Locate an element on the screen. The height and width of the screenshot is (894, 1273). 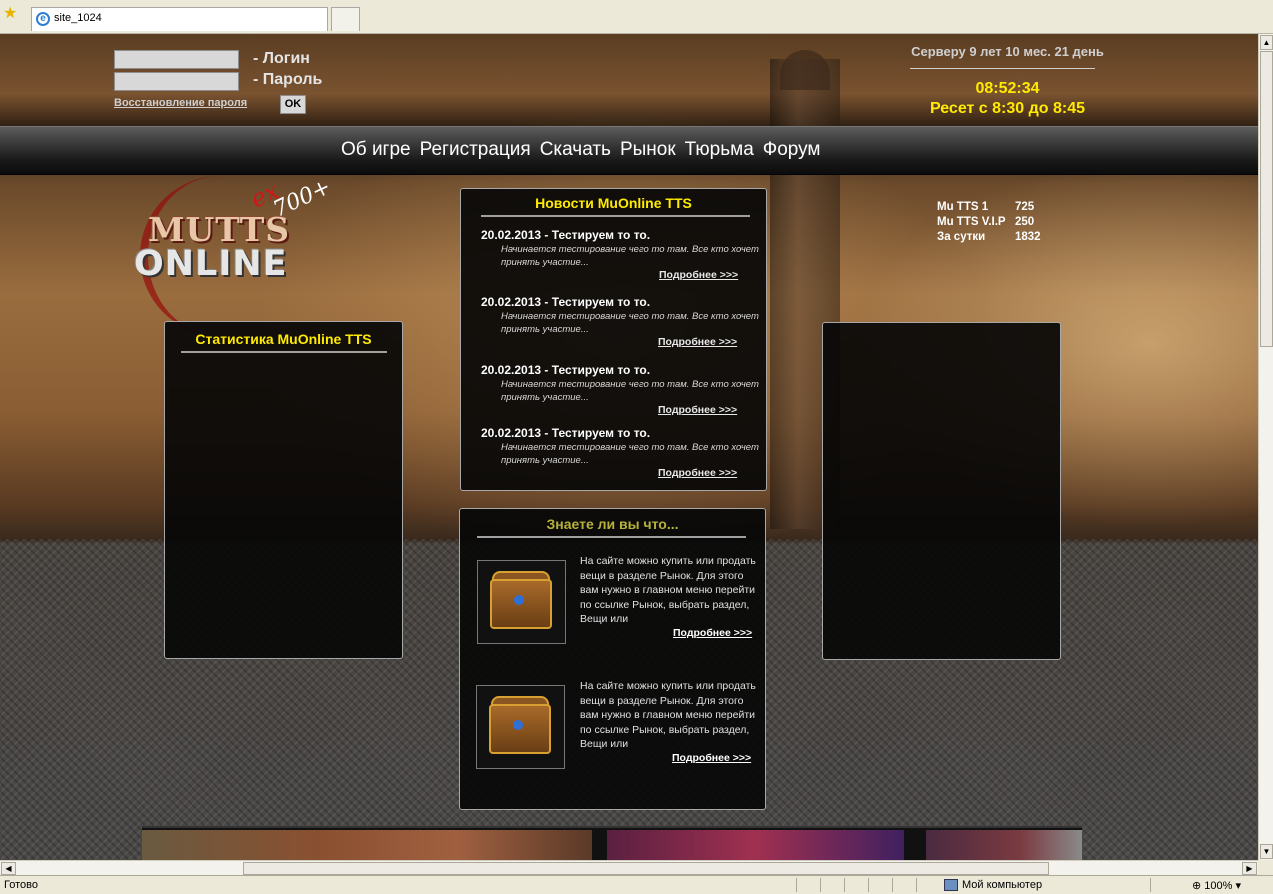
screenshot-banner is located at coordinates (612, 843).